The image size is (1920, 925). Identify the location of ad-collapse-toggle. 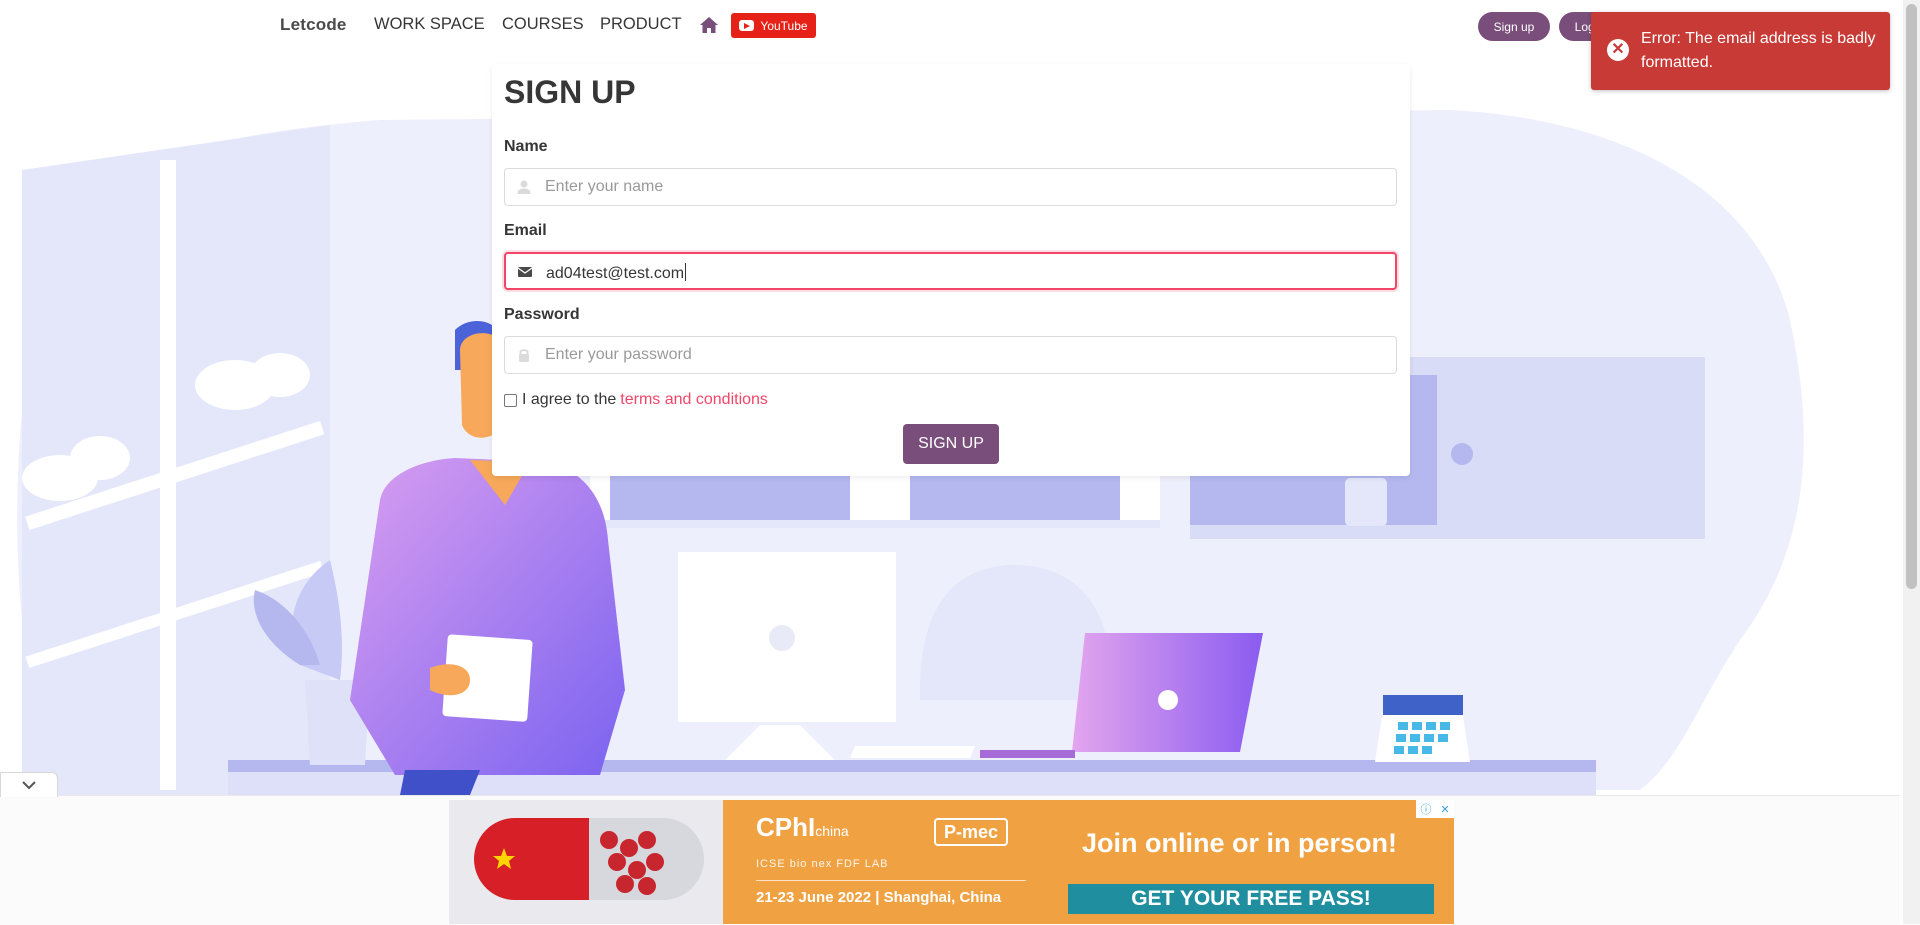
(29, 784).